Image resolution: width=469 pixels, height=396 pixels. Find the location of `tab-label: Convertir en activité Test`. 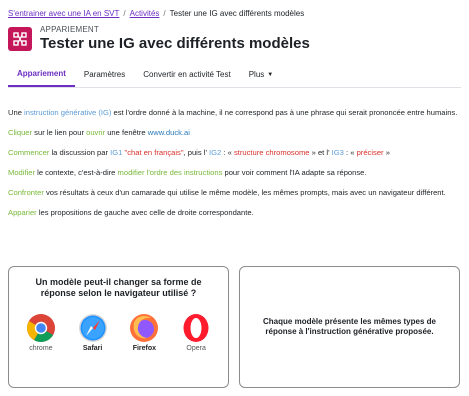

tab-label: Convertir en activité Test is located at coordinates (187, 74).